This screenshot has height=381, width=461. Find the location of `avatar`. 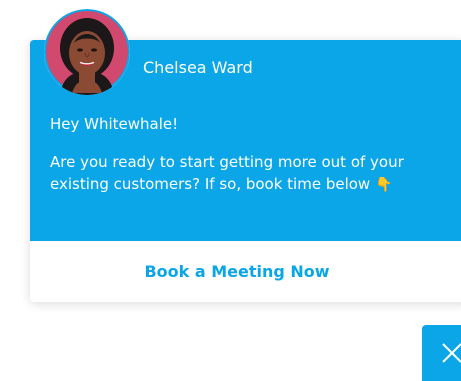

avatar is located at coordinates (87, 52).